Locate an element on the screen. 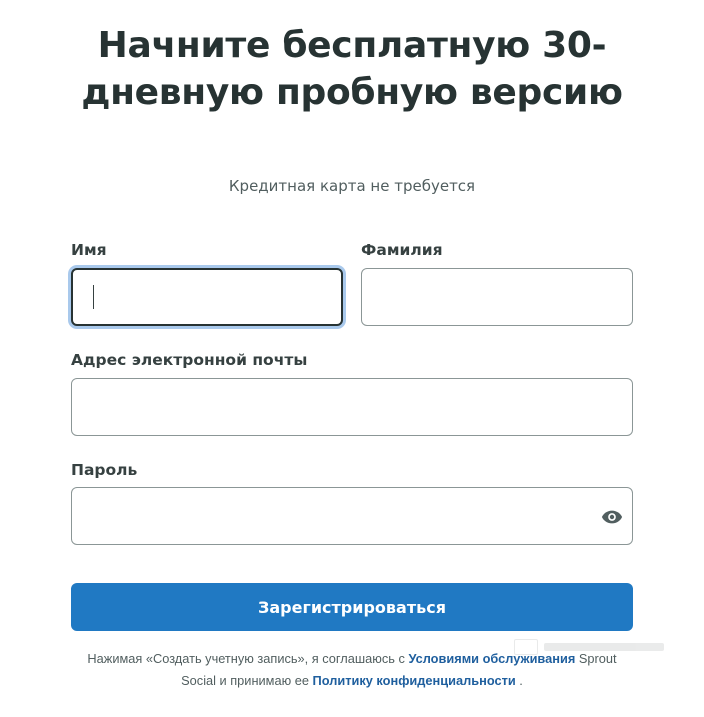 Image resolution: width=704 pixels, height=717 pixels. password-input is located at coordinates (352, 516).